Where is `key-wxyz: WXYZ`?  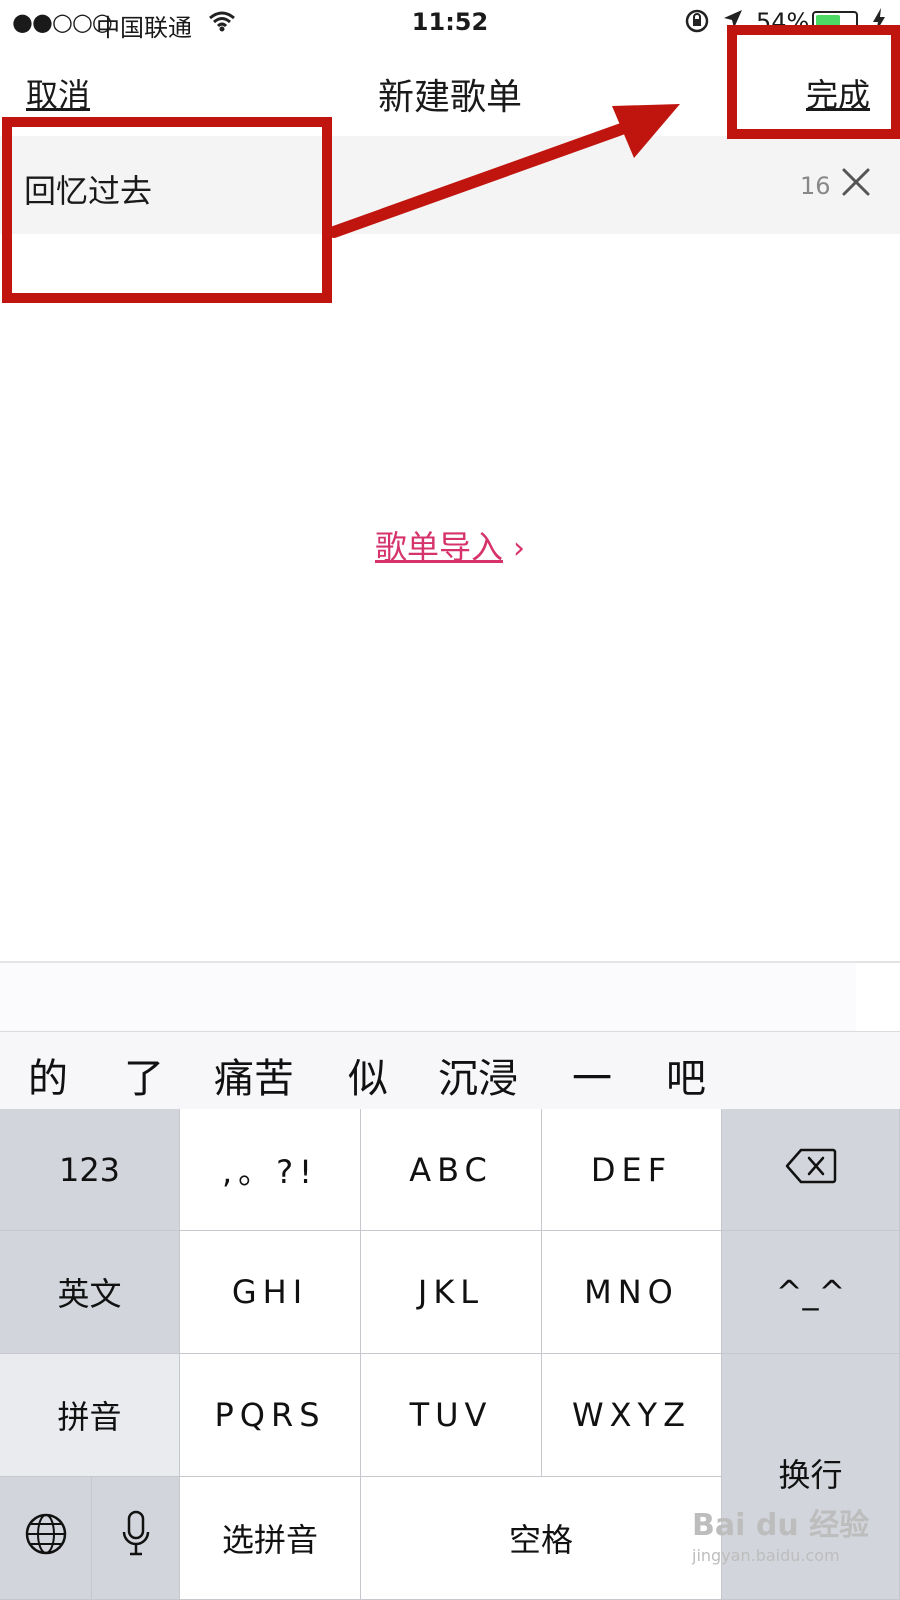 key-wxyz: WXYZ is located at coordinates (632, 1415).